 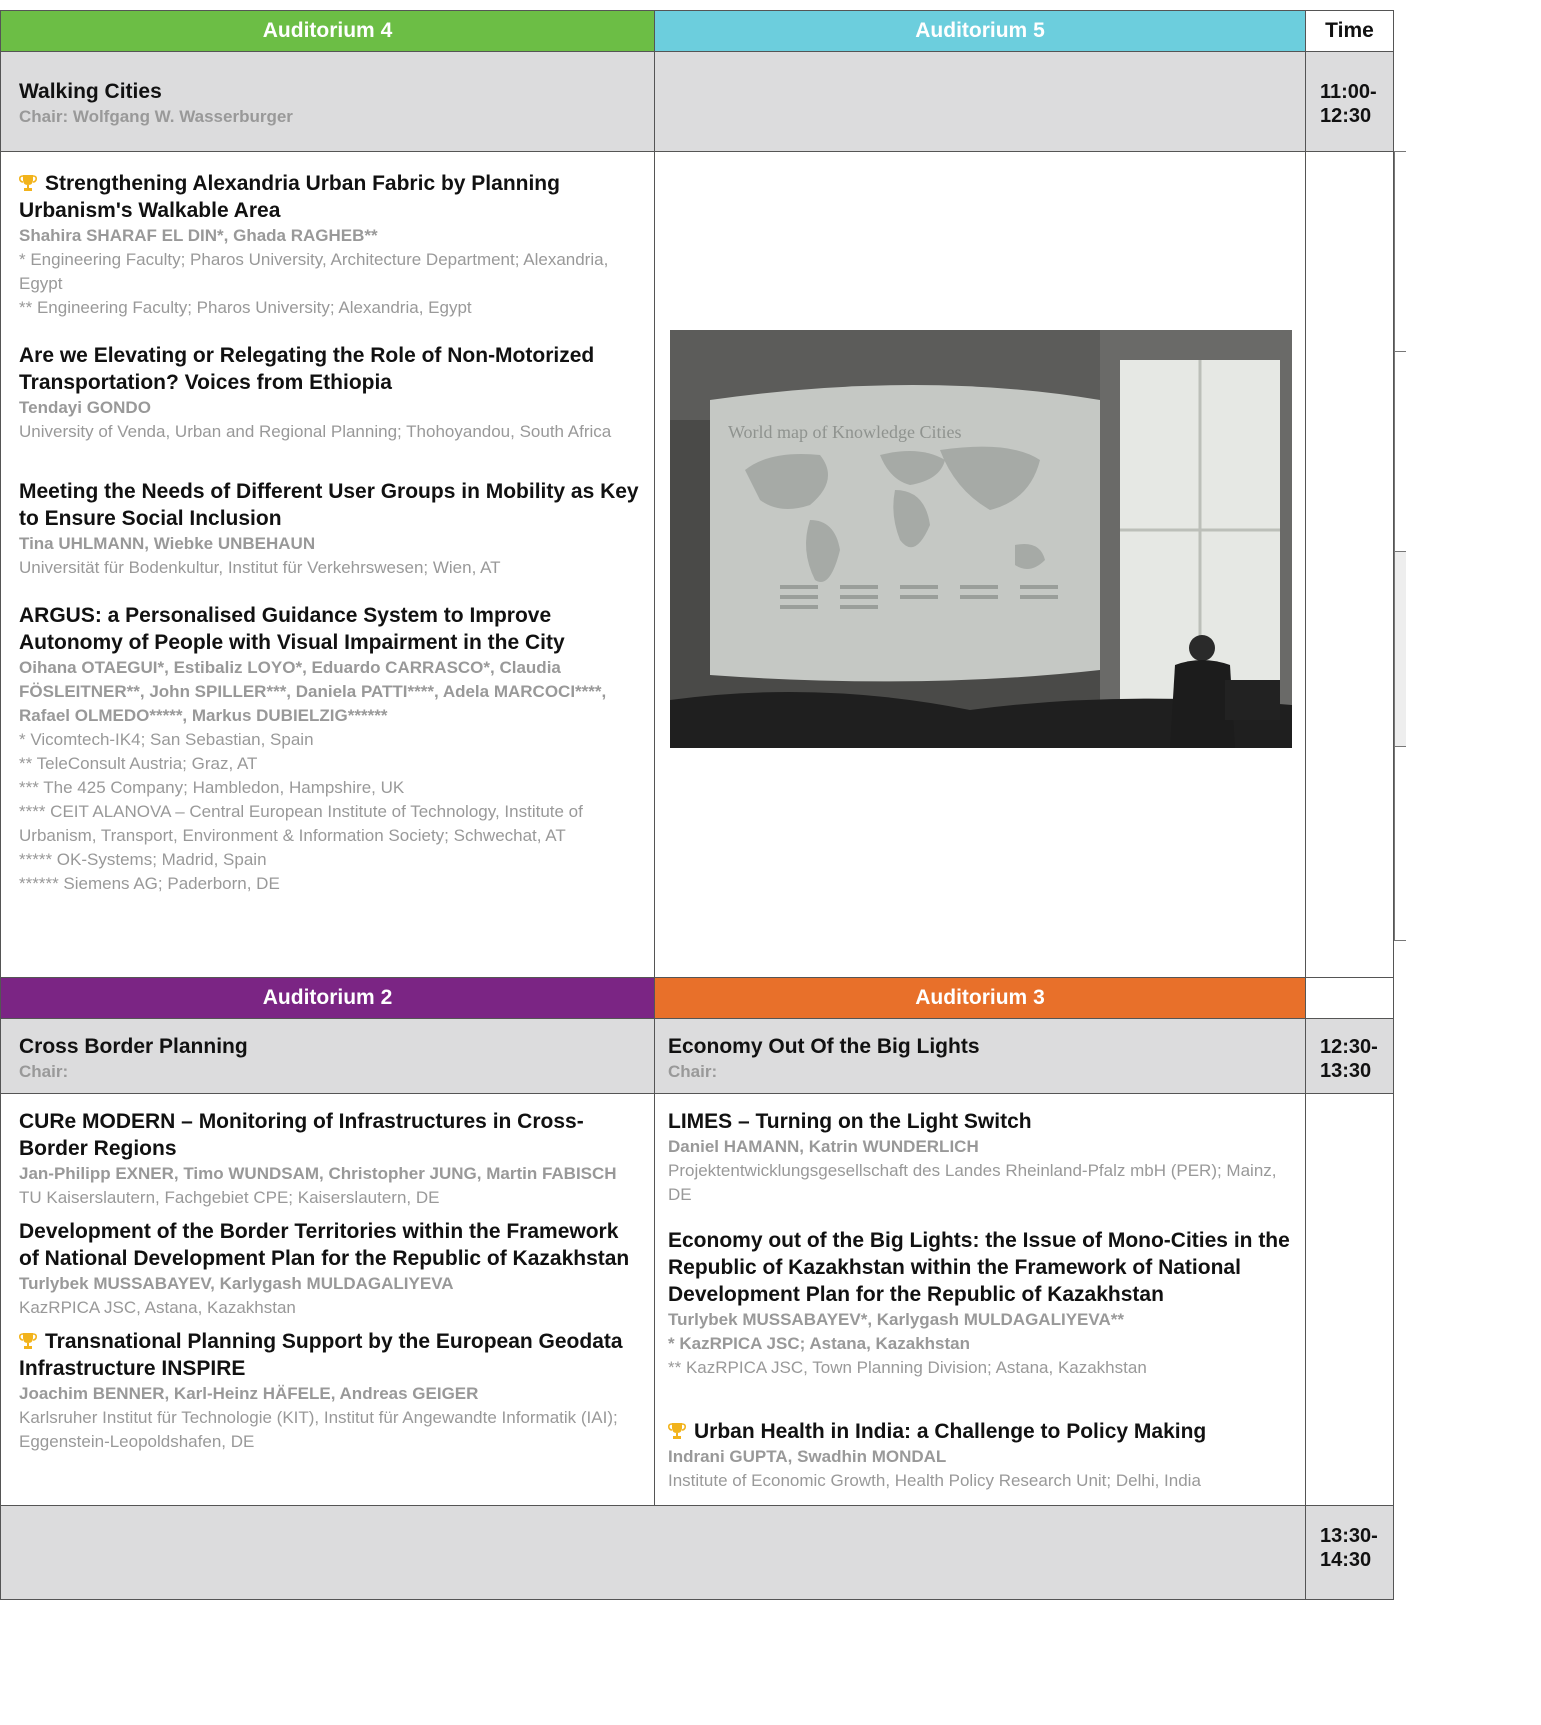 I want to click on paper-affiliation: KazRPICA JSC, Astana, Kazakhstan, so click(x=157, y=1307).